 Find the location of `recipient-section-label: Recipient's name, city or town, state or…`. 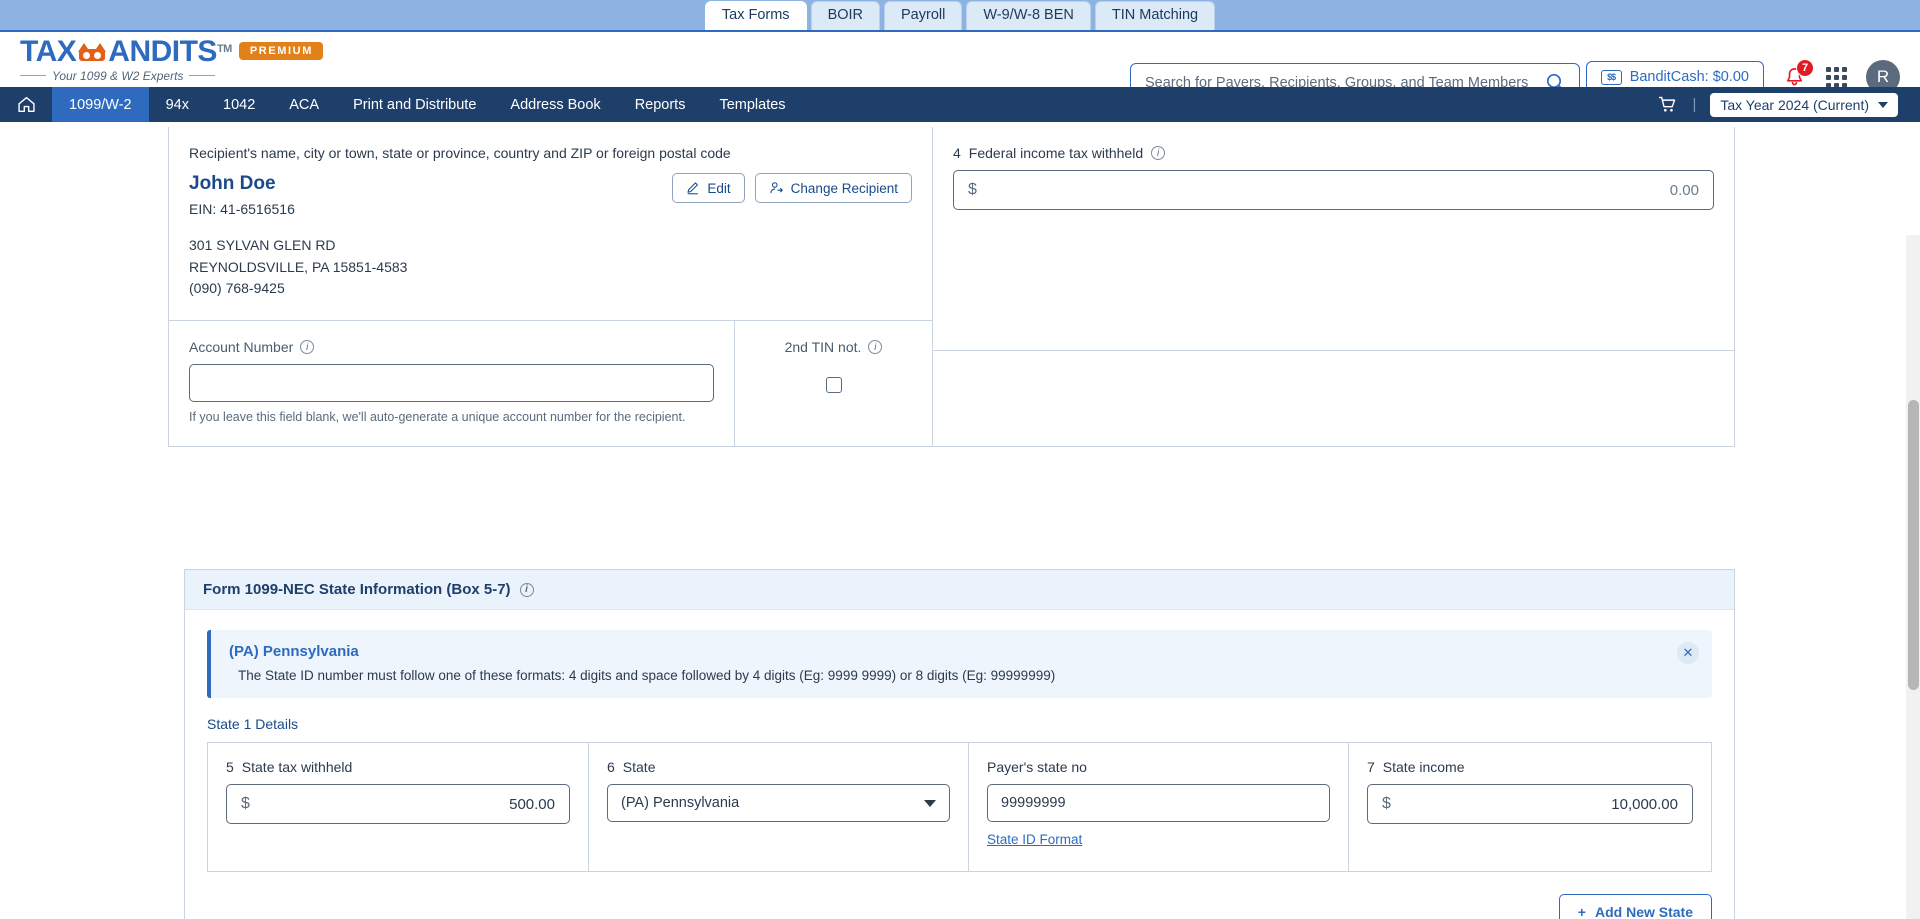

recipient-section-label: Recipient's name, city or town, state or… is located at coordinates (460, 153).